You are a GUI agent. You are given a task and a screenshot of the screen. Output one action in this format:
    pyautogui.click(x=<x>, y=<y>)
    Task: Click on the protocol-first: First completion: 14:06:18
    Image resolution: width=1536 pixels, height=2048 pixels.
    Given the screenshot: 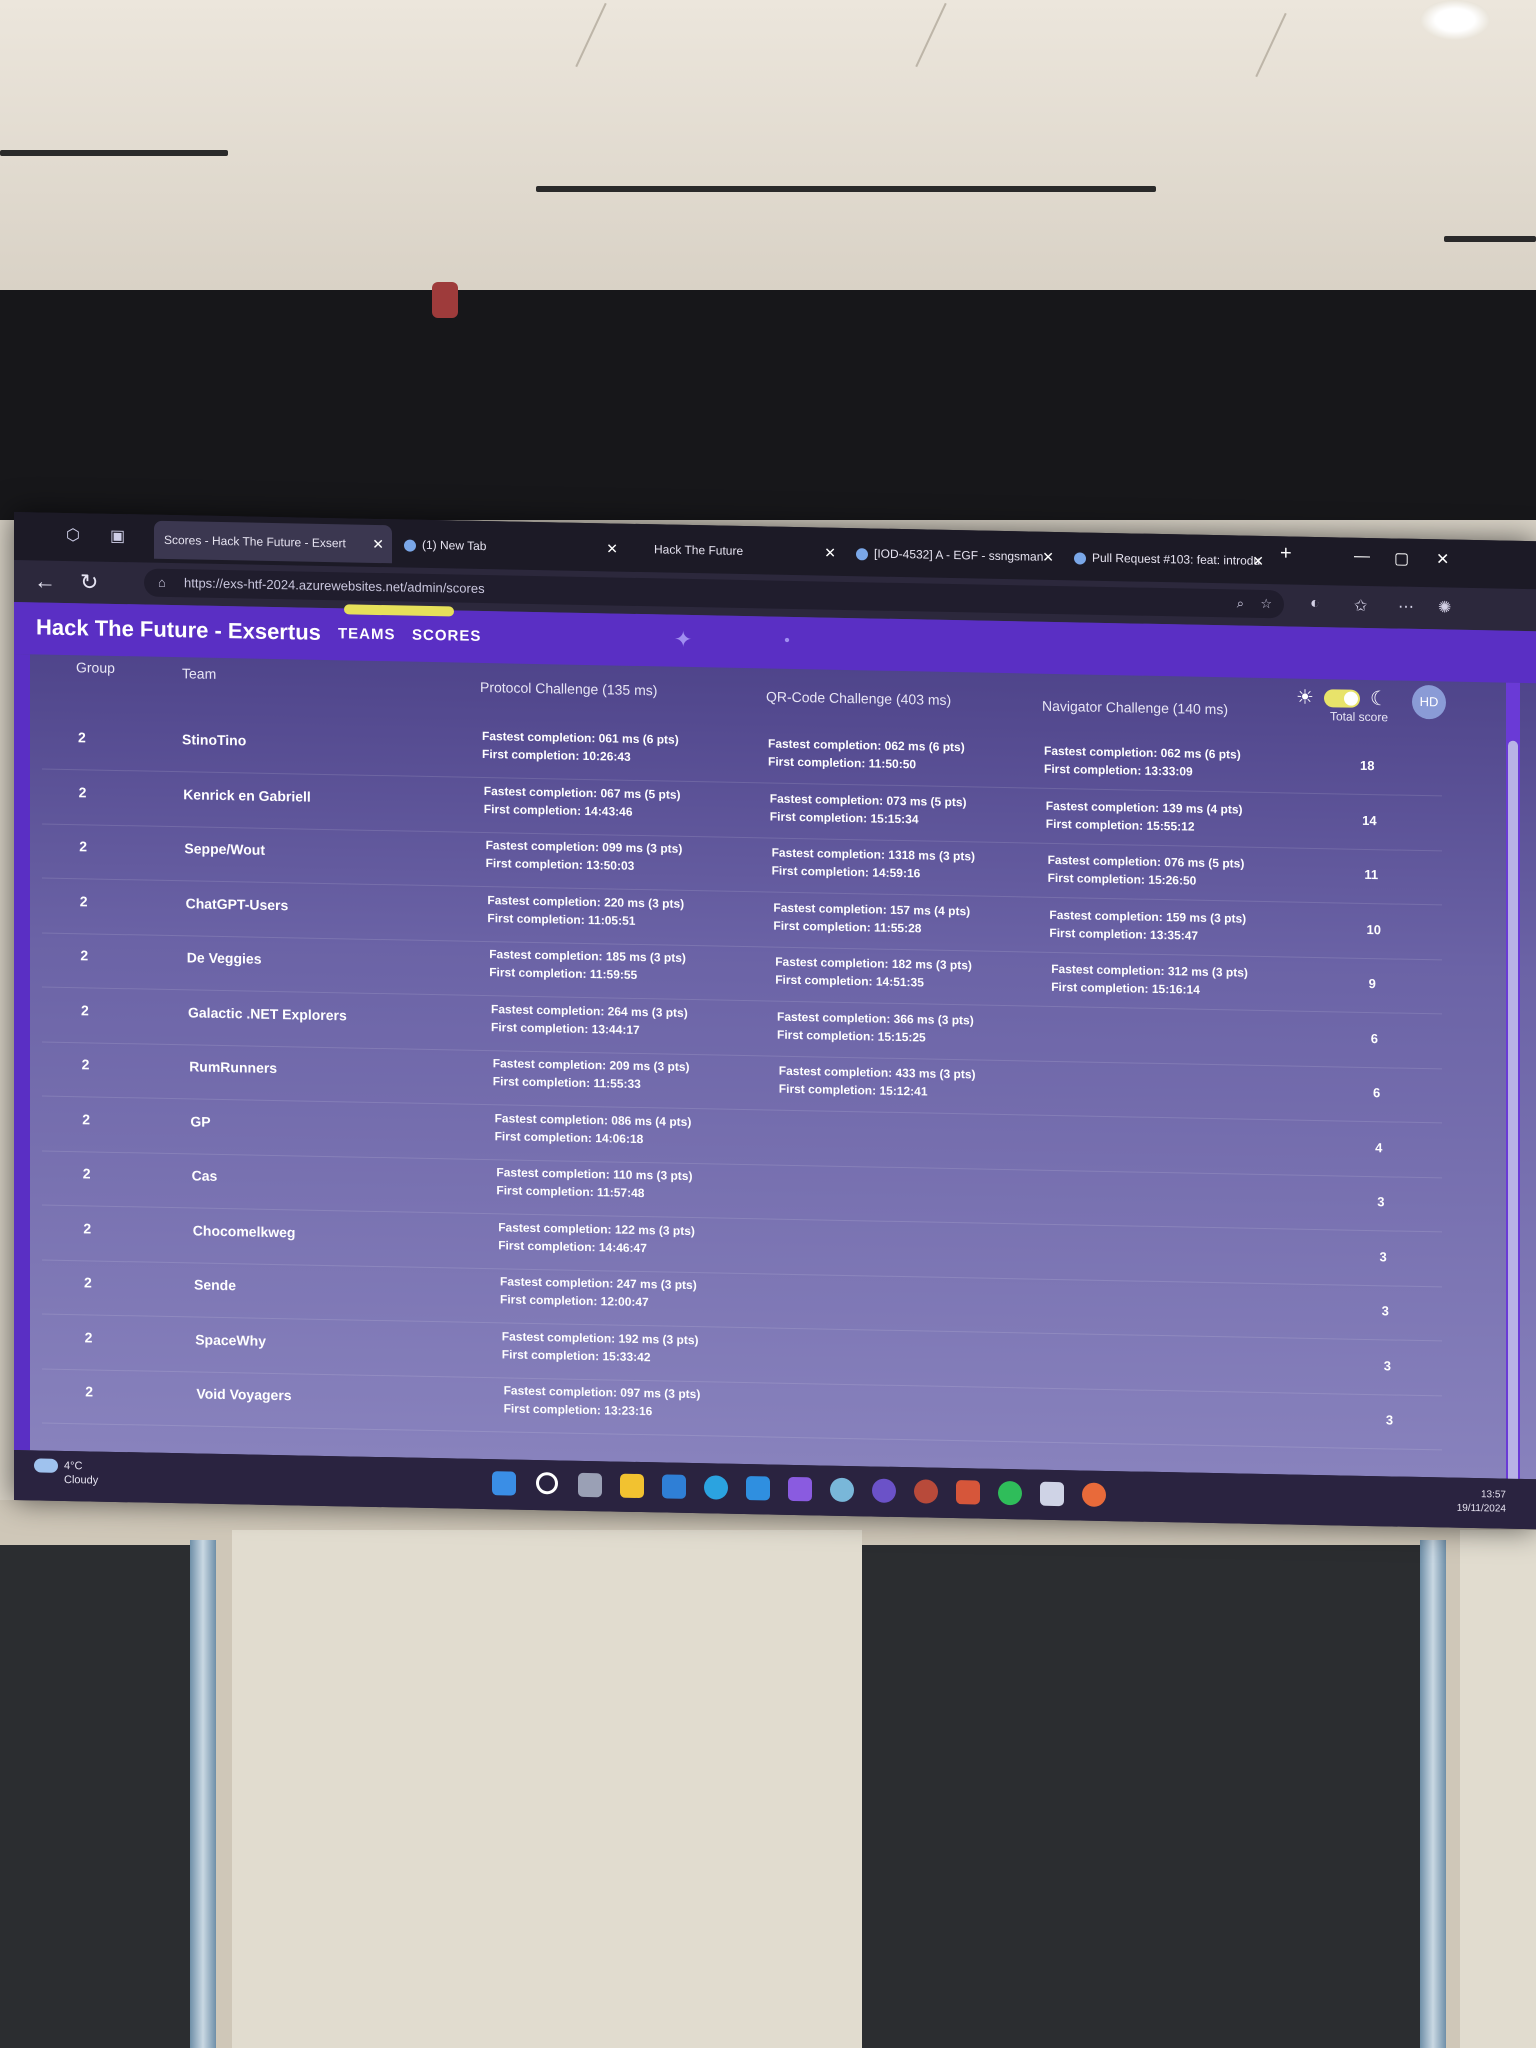 What is the action you would take?
    pyautogui.click(x=569, y=1137)
    